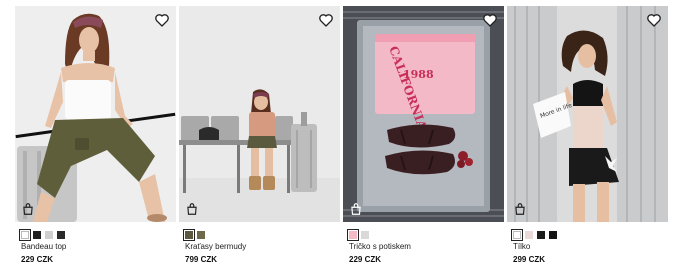  I want to click on product-name: Tílko, so click(521, 246).